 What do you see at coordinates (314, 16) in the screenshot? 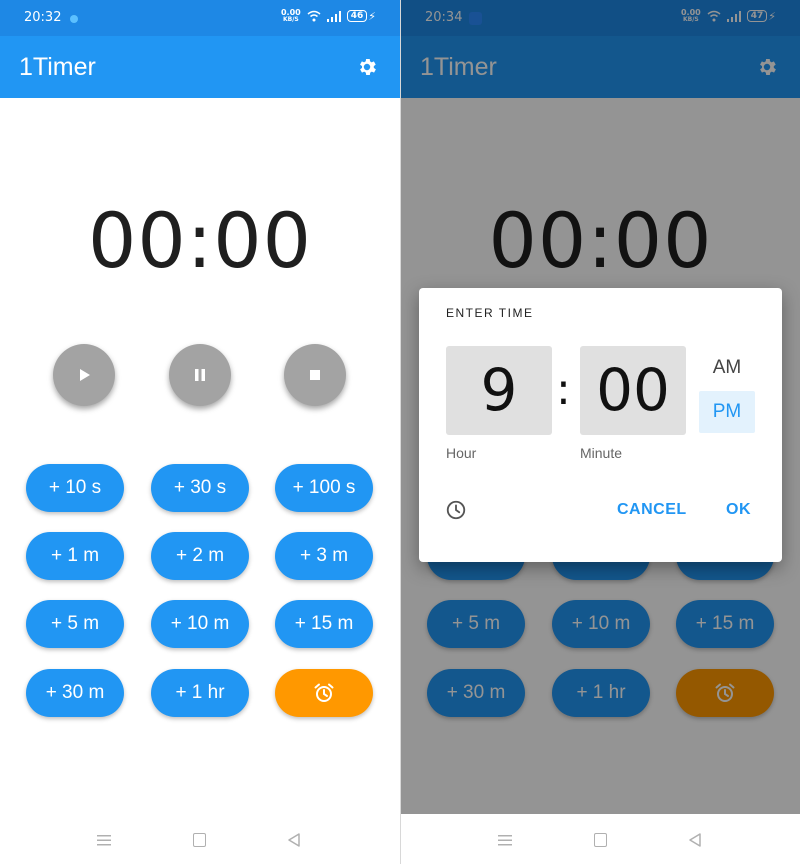
I see `wifi-icon` at bounding box center [314, 16].